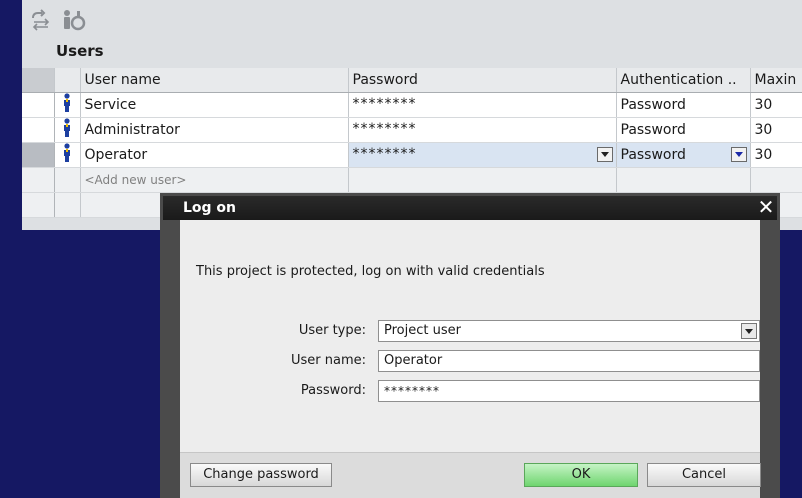 Image resolution: width=802 pixels, height=498 pixels. Describe the element at coordinates (41, 20) in the screenshot. I see `sync-users-icon` at that location.